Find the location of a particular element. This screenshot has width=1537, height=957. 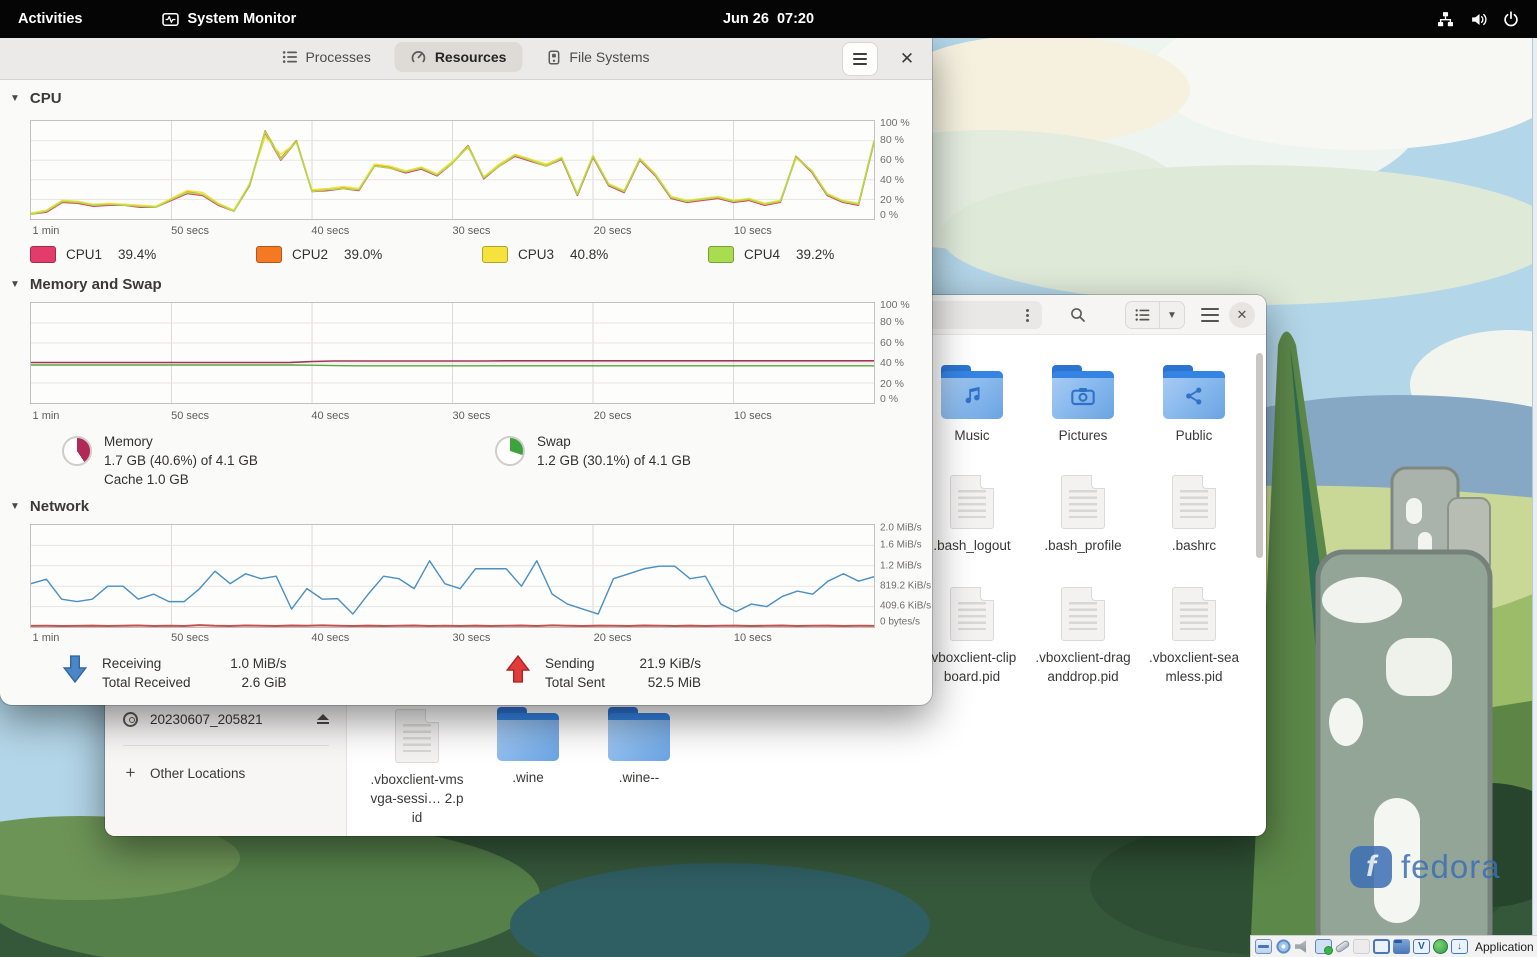

files-menu-button is located at coordinates (1210, 315).